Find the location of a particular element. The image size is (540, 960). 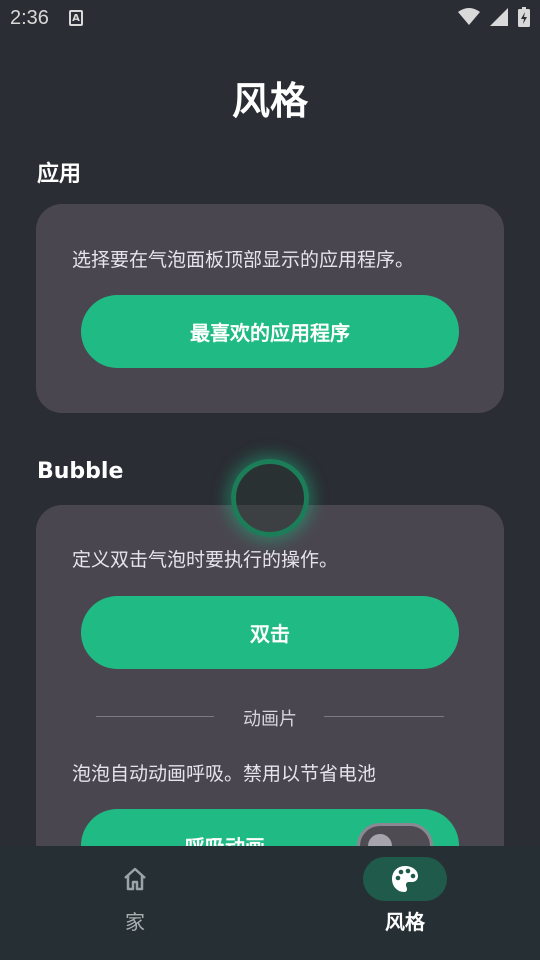

favorite-apps-button: 最喜欢的应用程序 is located at coordinates (270, 331).